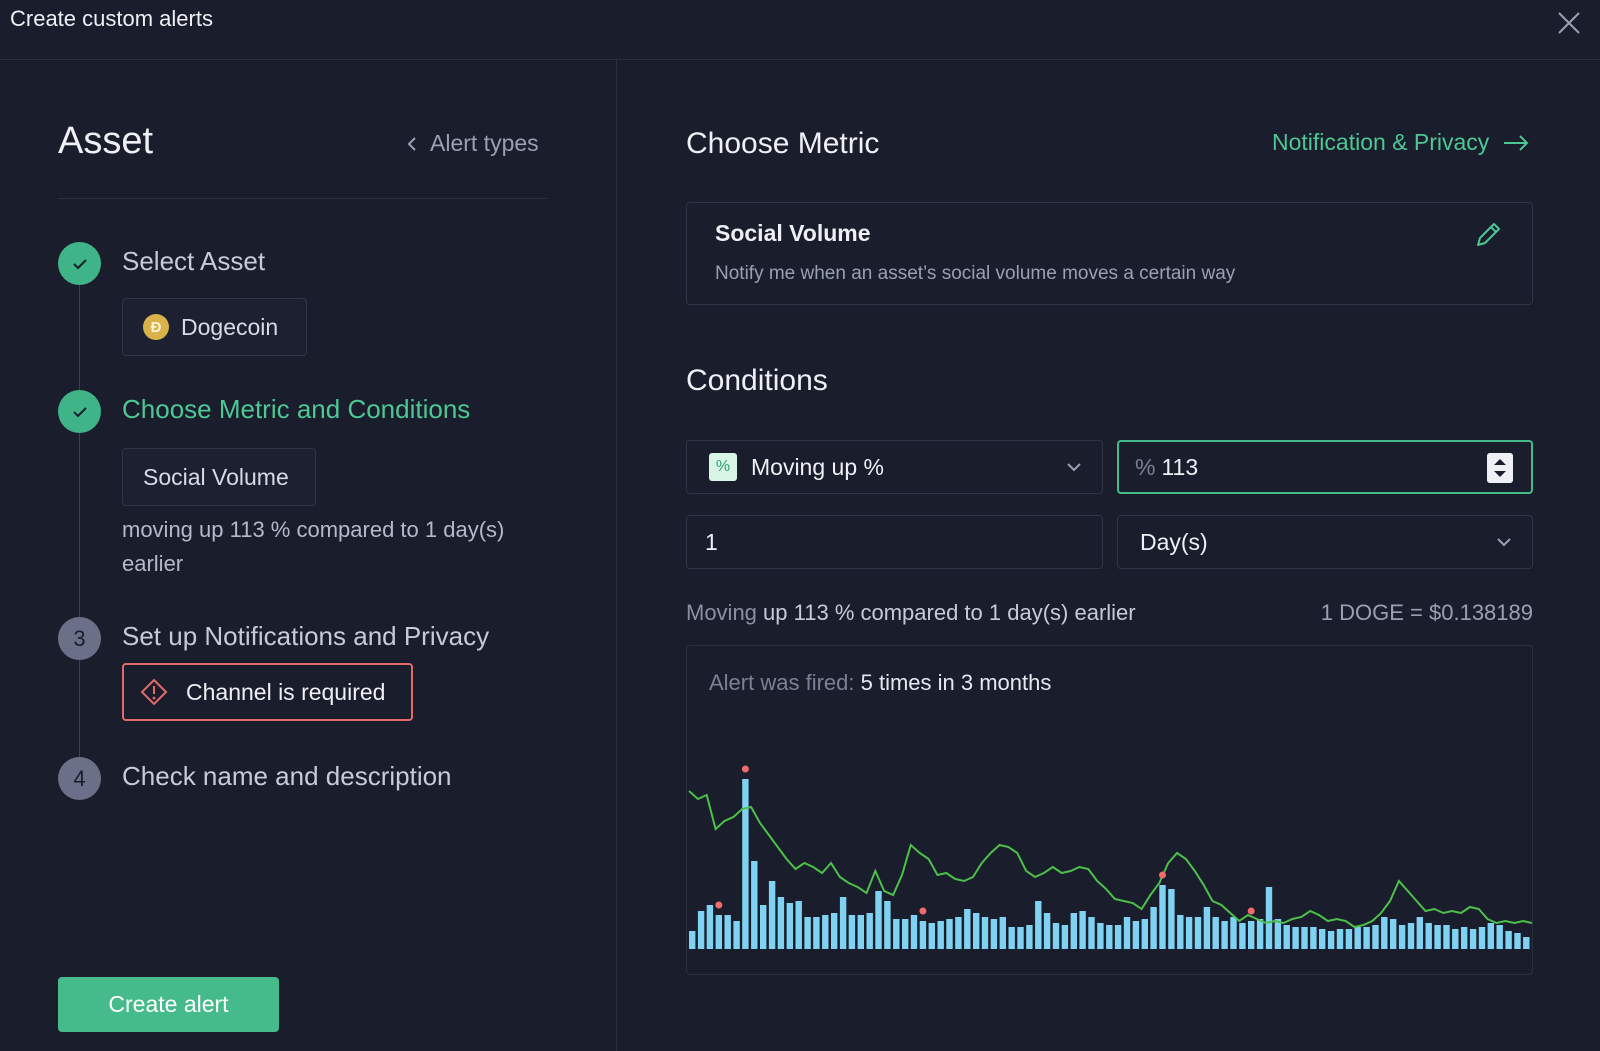 The width and height of the screenshot is (1600, 1051). Describe the element at coordinates (1325, 542) in the screenshot. I see `time-unit-select: Day(s)` at that location.